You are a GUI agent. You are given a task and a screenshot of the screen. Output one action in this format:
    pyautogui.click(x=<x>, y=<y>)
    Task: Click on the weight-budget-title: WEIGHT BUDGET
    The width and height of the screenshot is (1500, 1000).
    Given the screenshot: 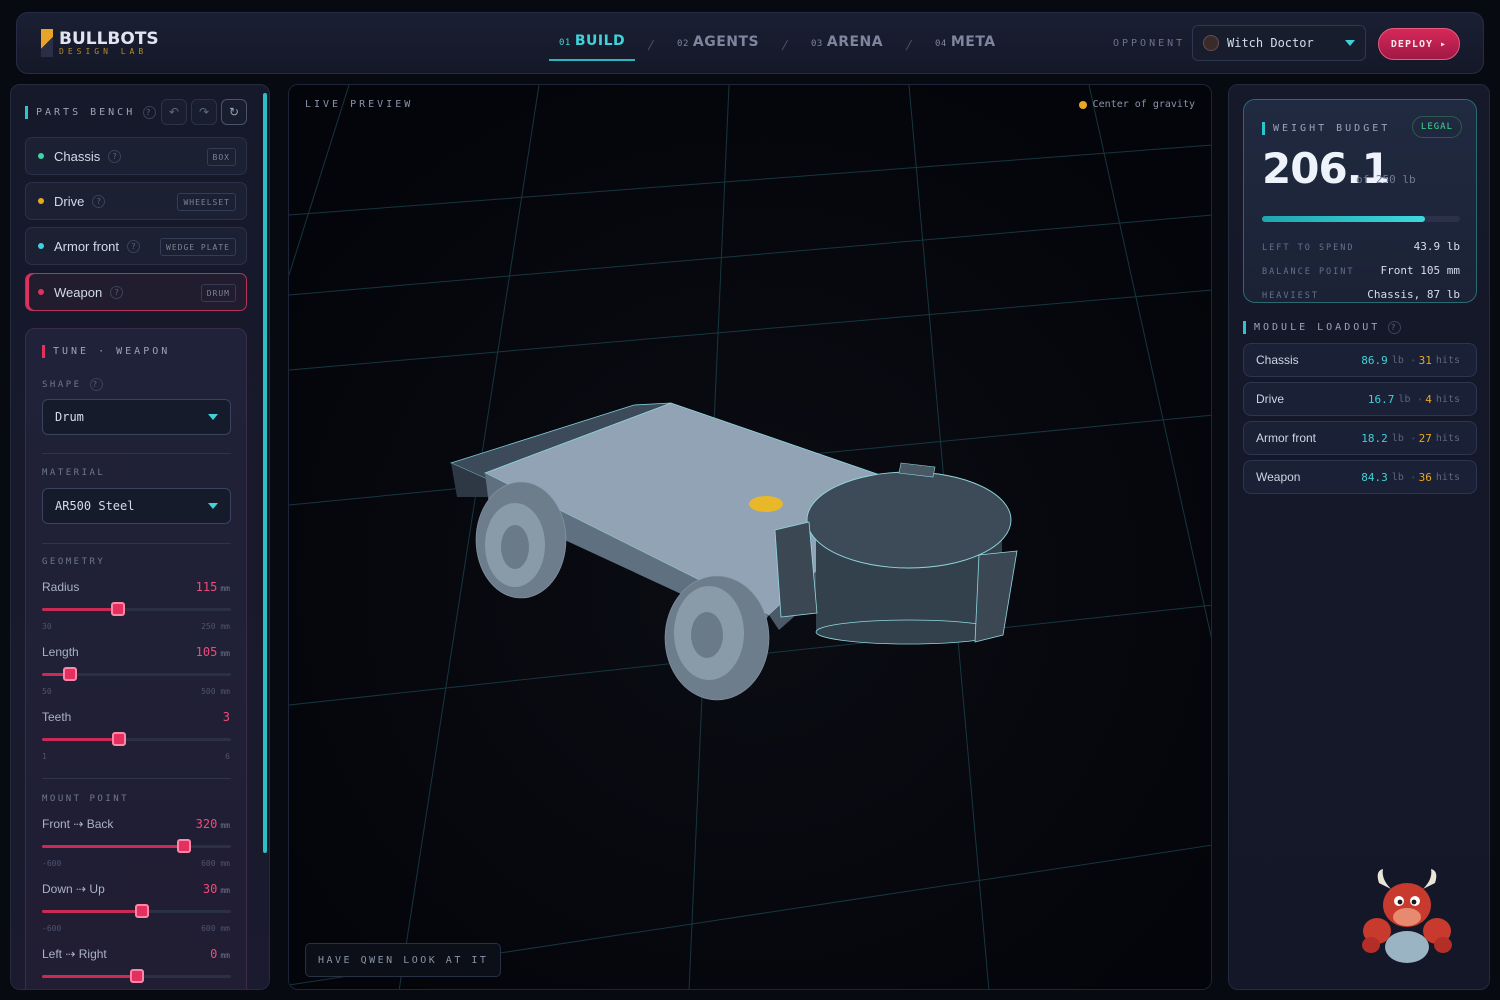 What is the action you would take?
    pyautogui.click(x=1326, y=128)
    